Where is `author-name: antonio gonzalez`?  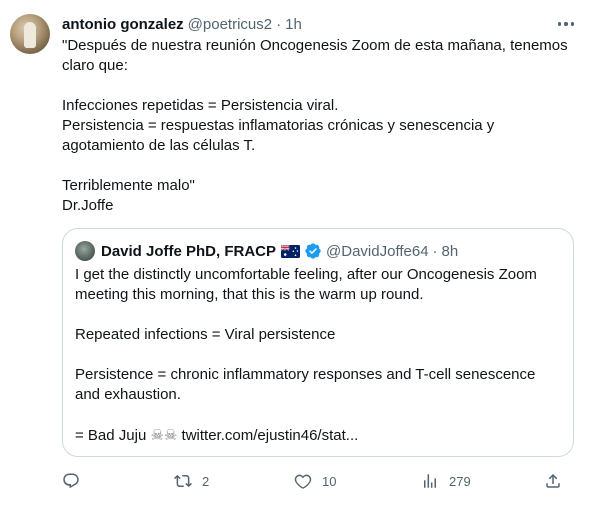
author-name: antonio gonzalez is located at coordinates (123, 24).